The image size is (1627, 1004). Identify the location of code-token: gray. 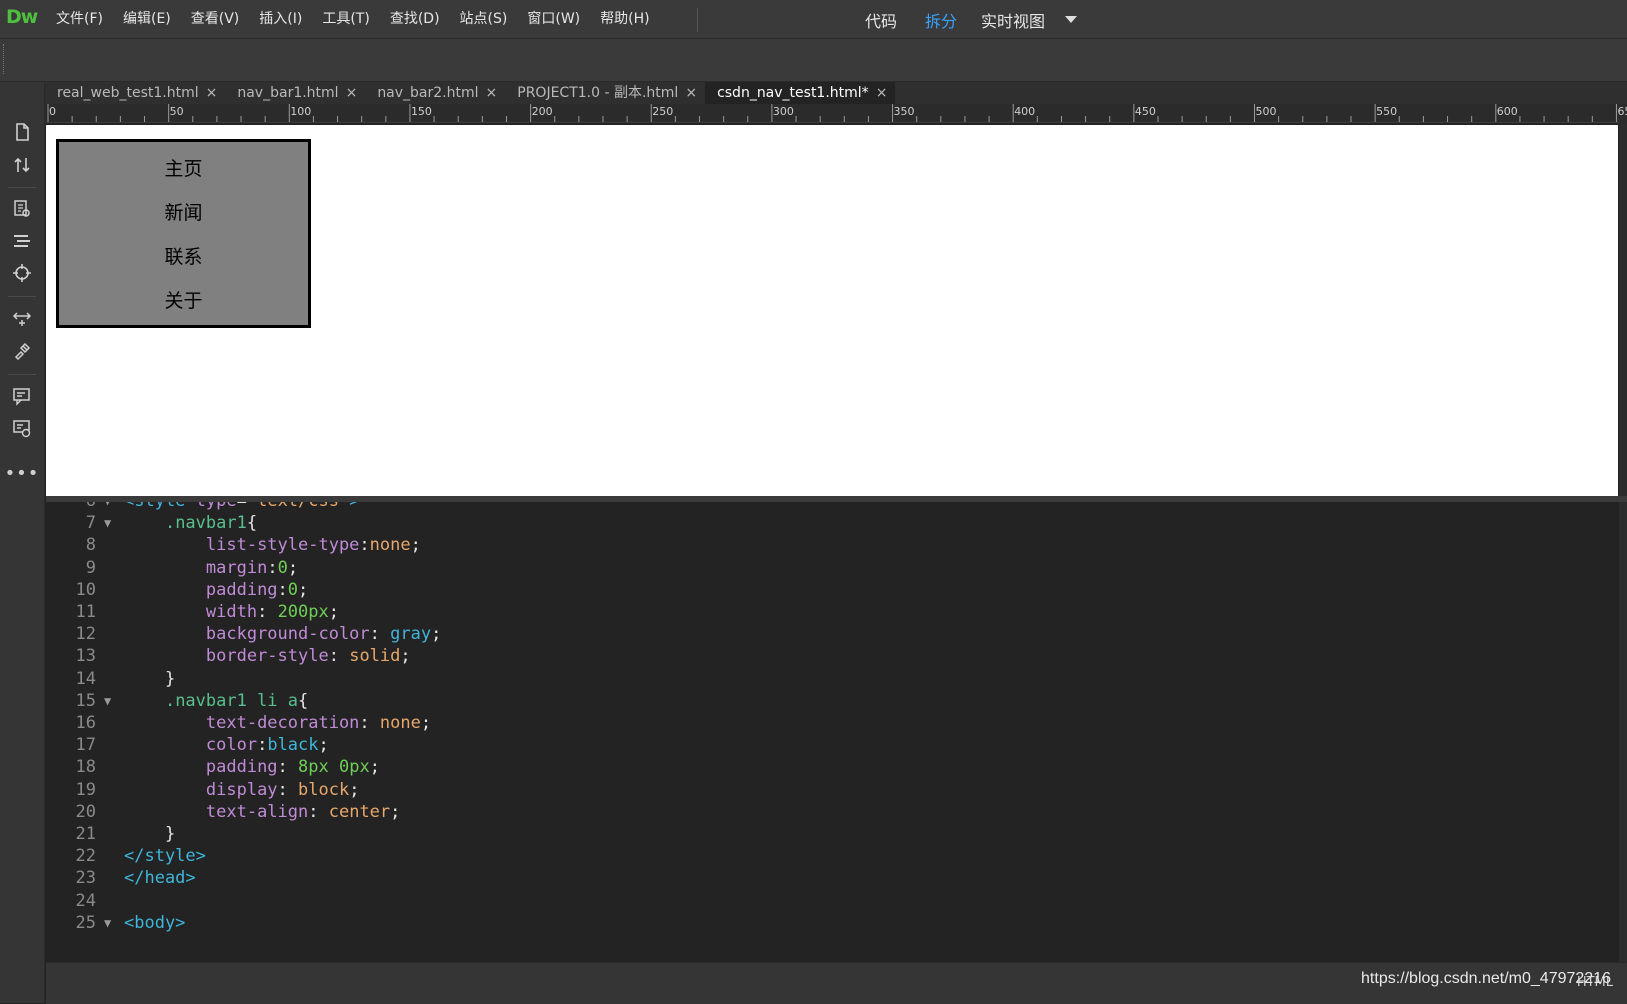
(411, 634).